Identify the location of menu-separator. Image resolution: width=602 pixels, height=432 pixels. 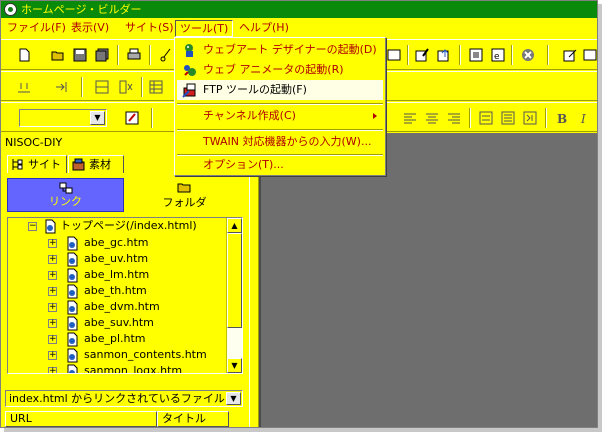
(280, 104).